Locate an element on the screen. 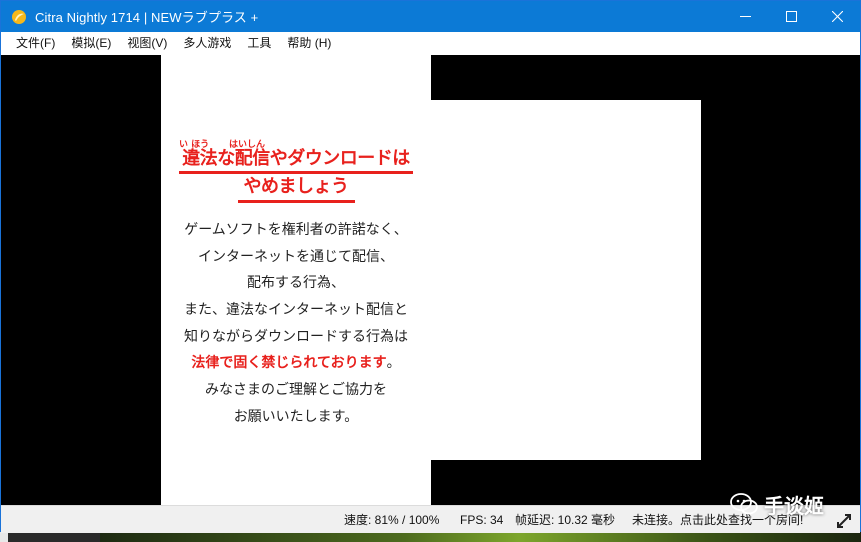 This screenshot has width=861, height=542. minimize-button is located at coordinates (745, 16).